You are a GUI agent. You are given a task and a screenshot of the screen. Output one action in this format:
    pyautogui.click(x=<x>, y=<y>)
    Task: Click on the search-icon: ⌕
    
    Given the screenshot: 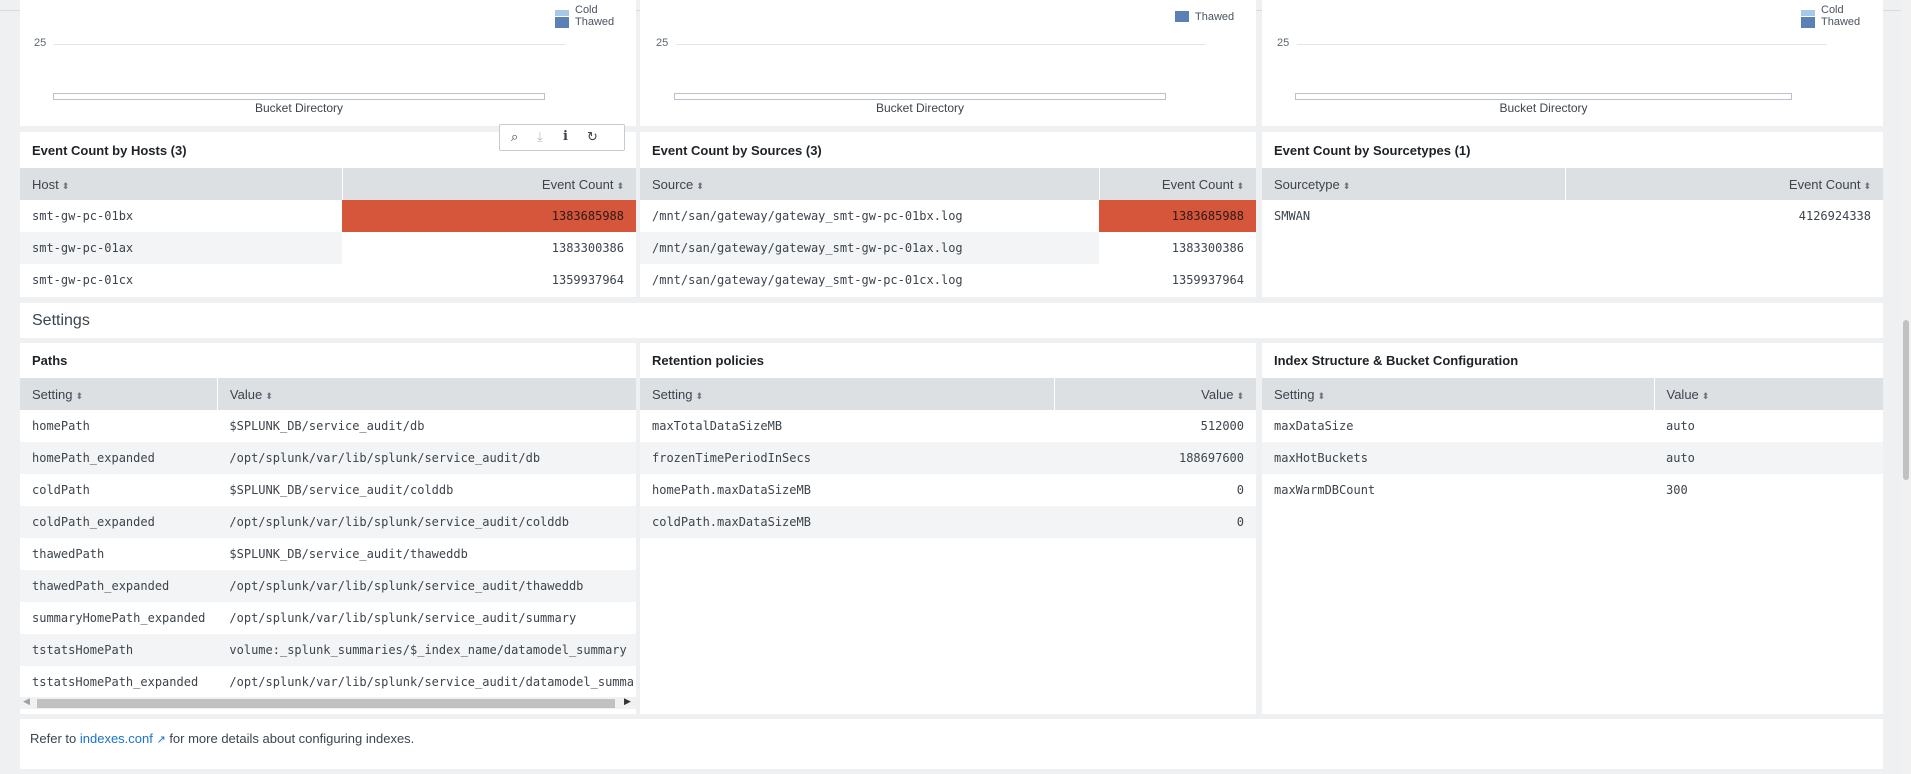 What is the action you would take?
    pyautogui.click(x=514, y=137)
    